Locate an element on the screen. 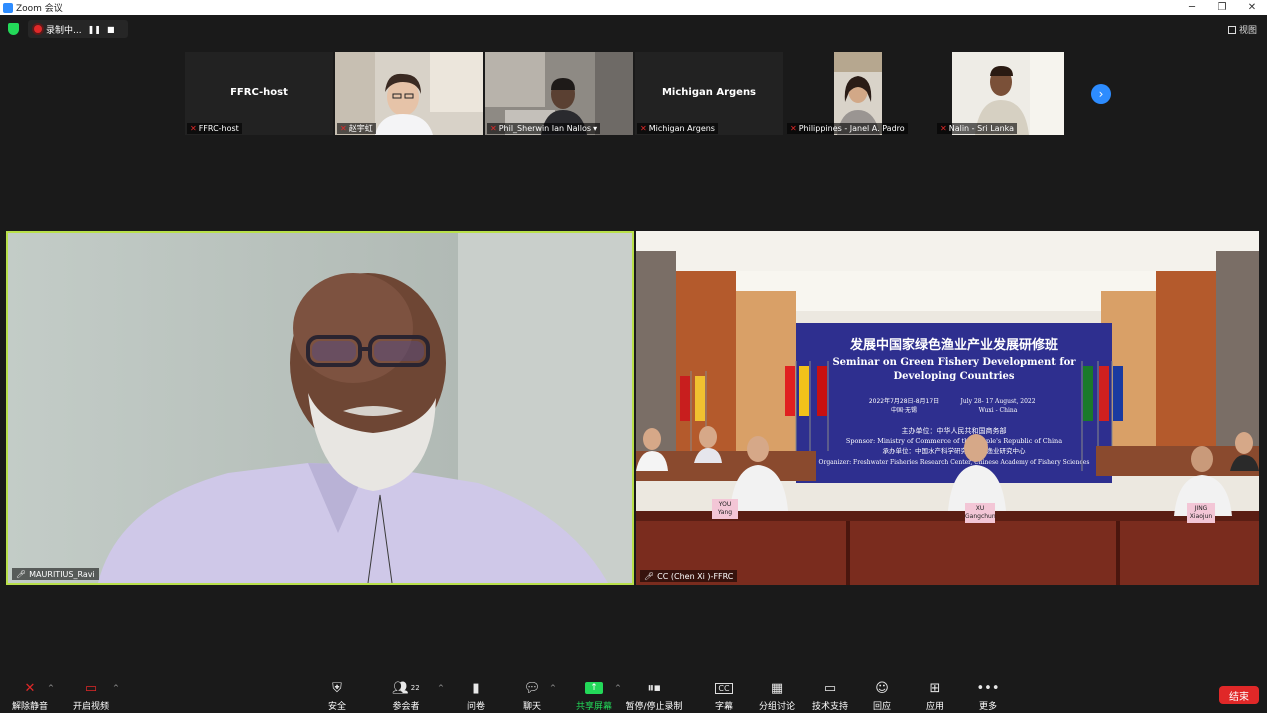 The height and width of the screenshot is (713, 1267). nameplate: JING Xiaojun is located at coordinates (1201, 513).